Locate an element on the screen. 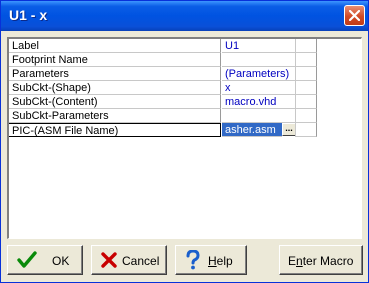 Image resolution: width=369 pixels, height=283 pixels. ok-button: OK is located at coordinates (45, 260).